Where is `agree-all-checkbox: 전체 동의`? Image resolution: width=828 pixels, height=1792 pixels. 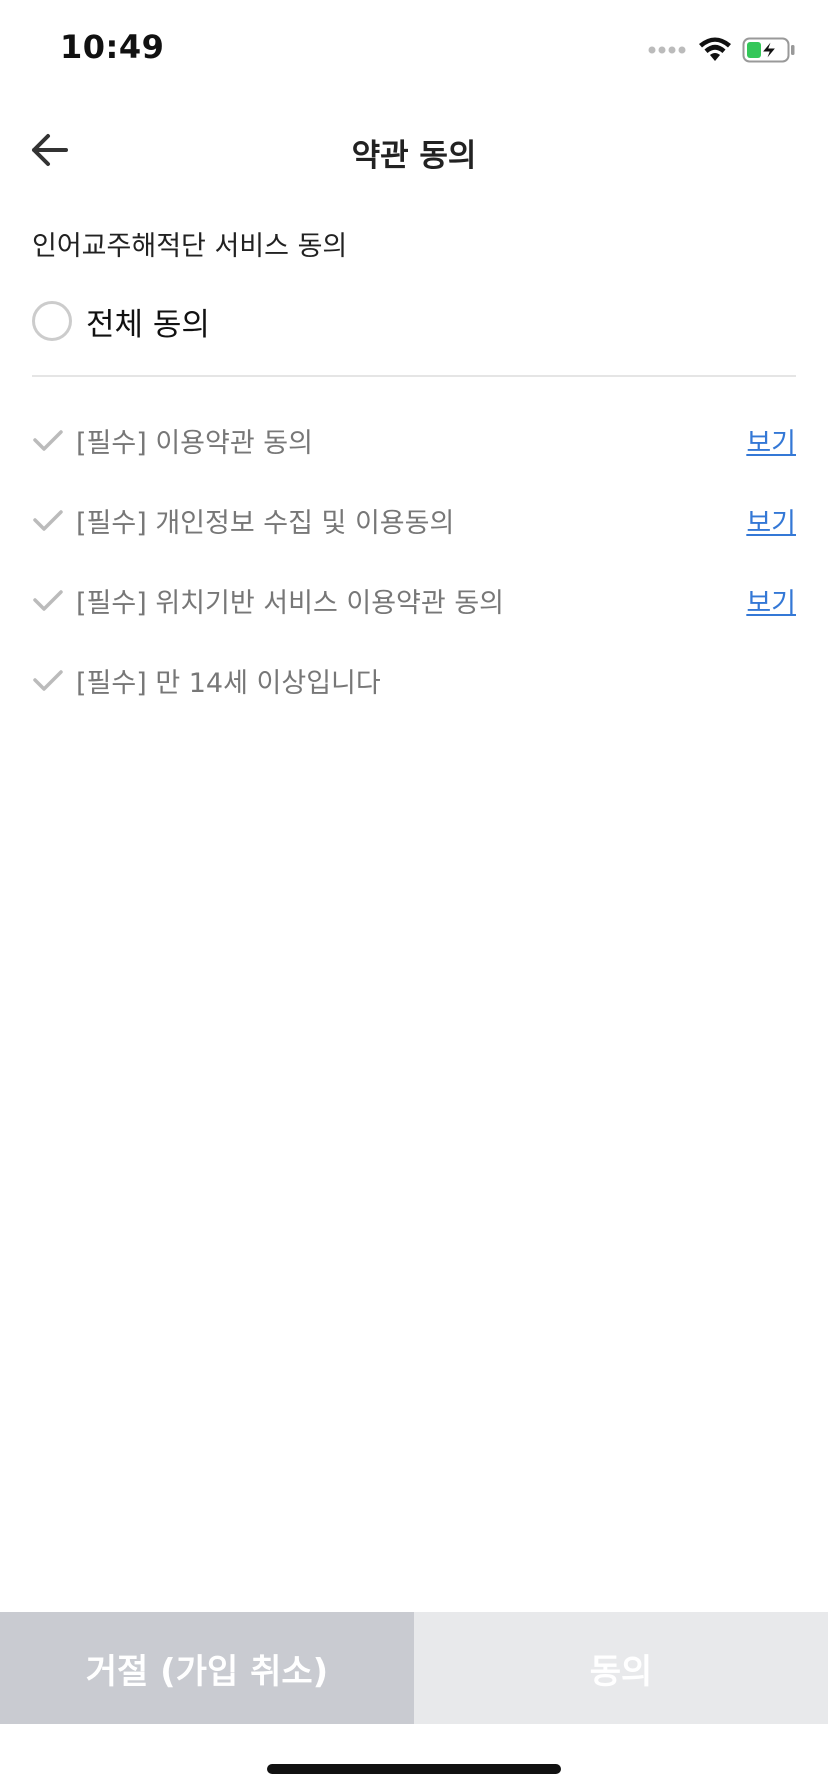 agree-all-checkbox: 전체 동의 is located at coordinates (121, 321).